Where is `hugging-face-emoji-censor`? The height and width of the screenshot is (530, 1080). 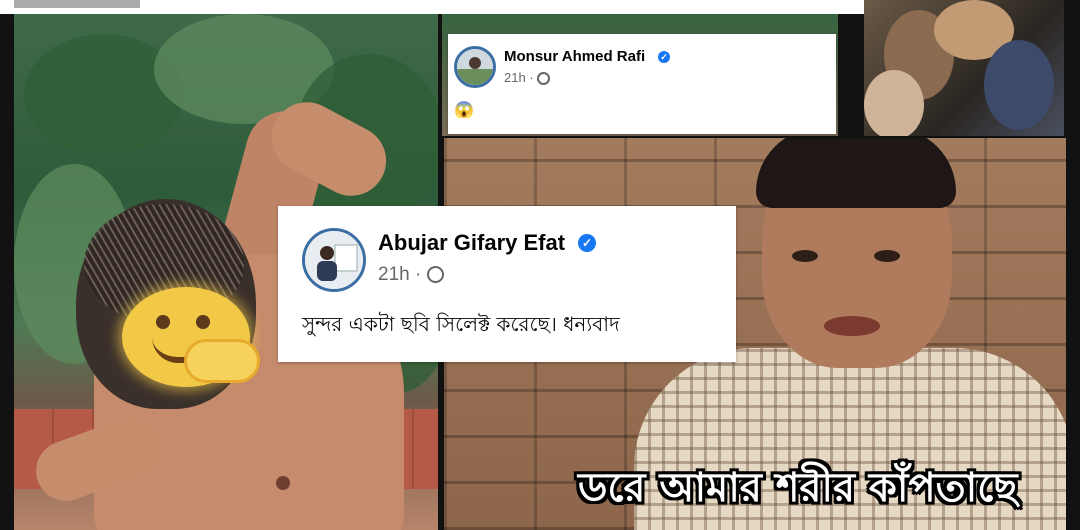 hugging-face-emoji-censor is located at coordinates (191, 337).